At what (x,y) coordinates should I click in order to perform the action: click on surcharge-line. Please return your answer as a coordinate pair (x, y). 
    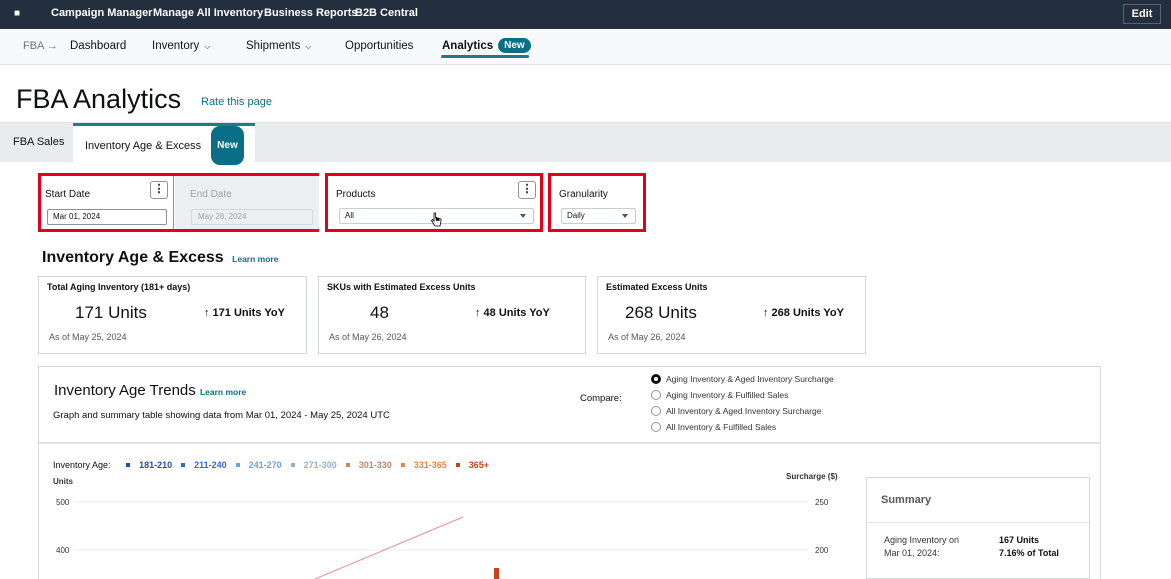
    Looking at the image, I should click on (389, 547).